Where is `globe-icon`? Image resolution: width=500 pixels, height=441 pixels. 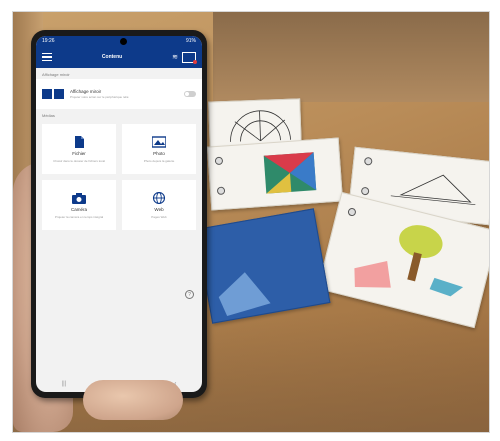 globe-icon is located at coordinates (159, 197).